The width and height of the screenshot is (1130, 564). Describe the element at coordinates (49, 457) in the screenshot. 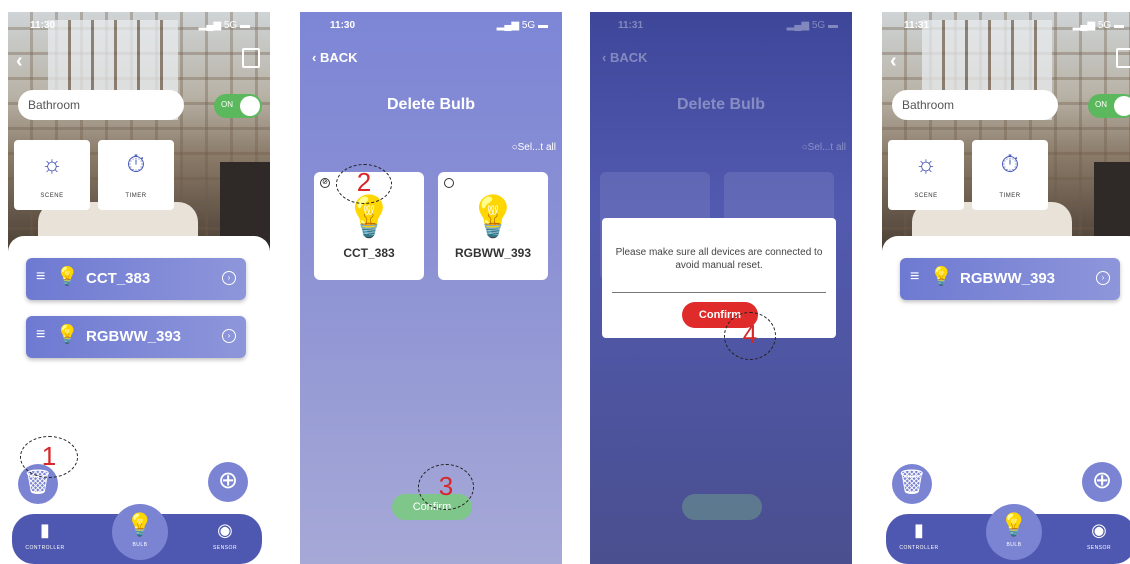

I see `step-marker-1: 1` at that location.